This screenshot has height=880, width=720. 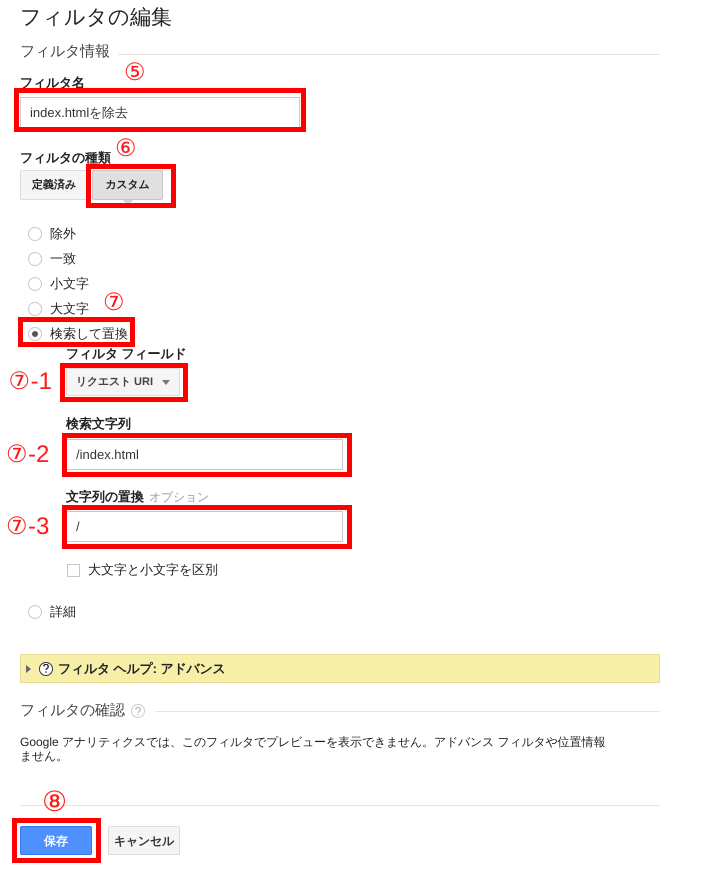 I want to click on filter-type-tab: カスタム, so click(x=127, y=185).